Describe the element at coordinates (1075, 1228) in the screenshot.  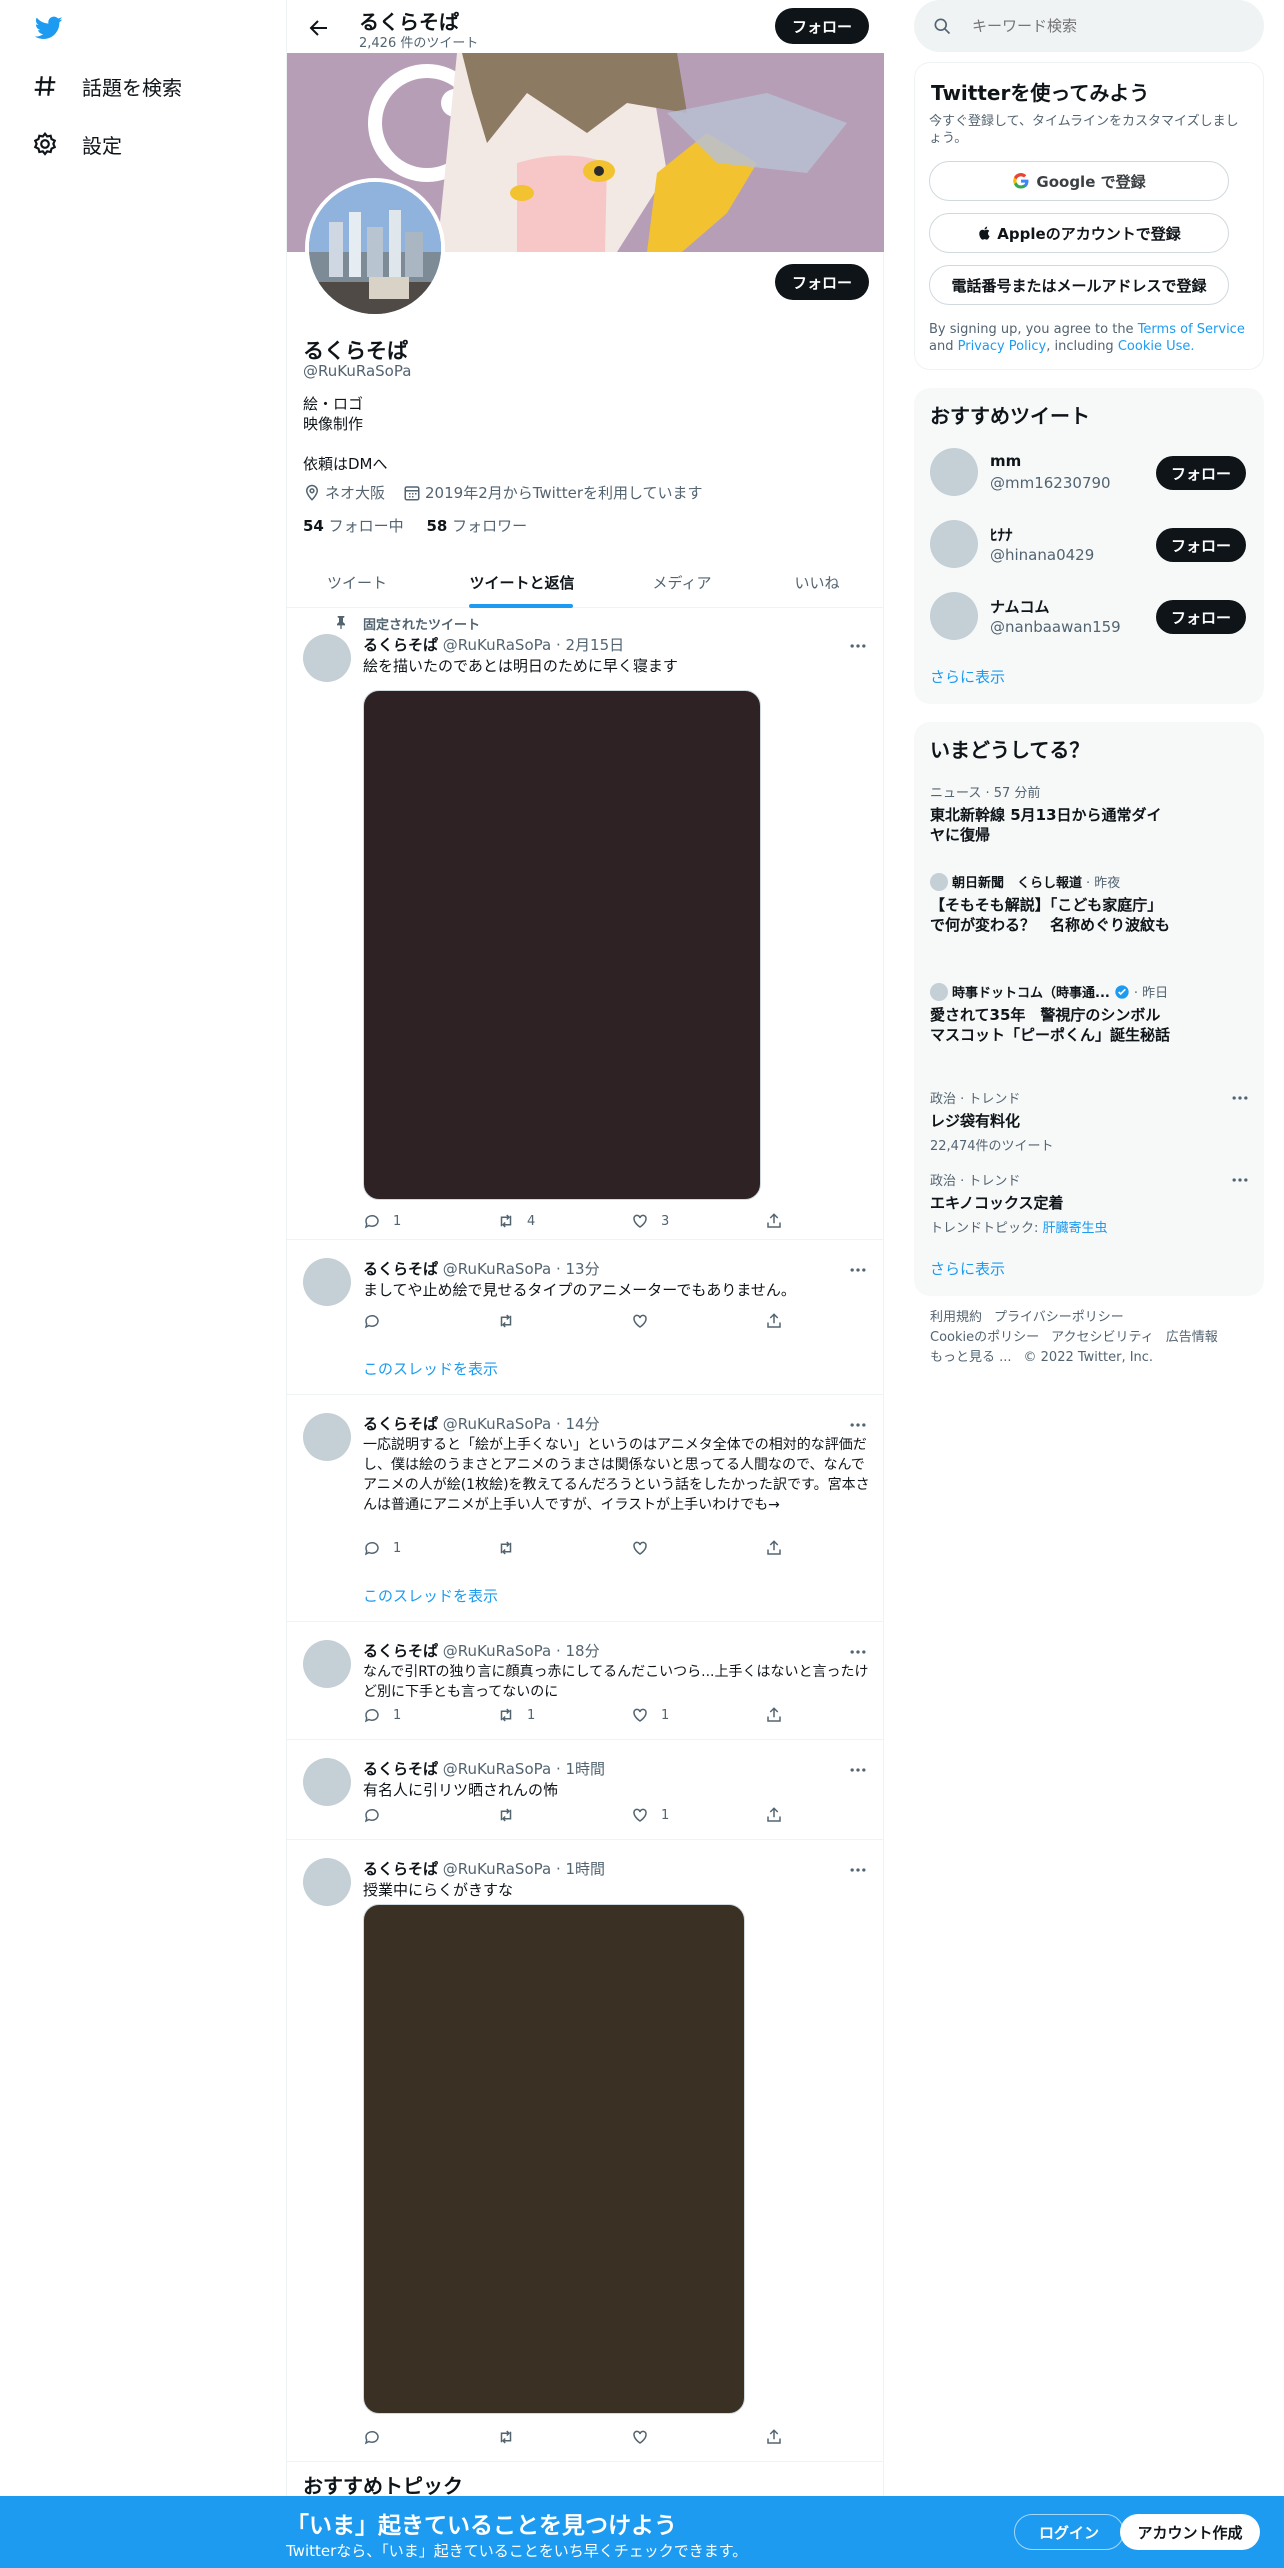
I see `trend-topic-link: 肝臓寄生虫` at that location.